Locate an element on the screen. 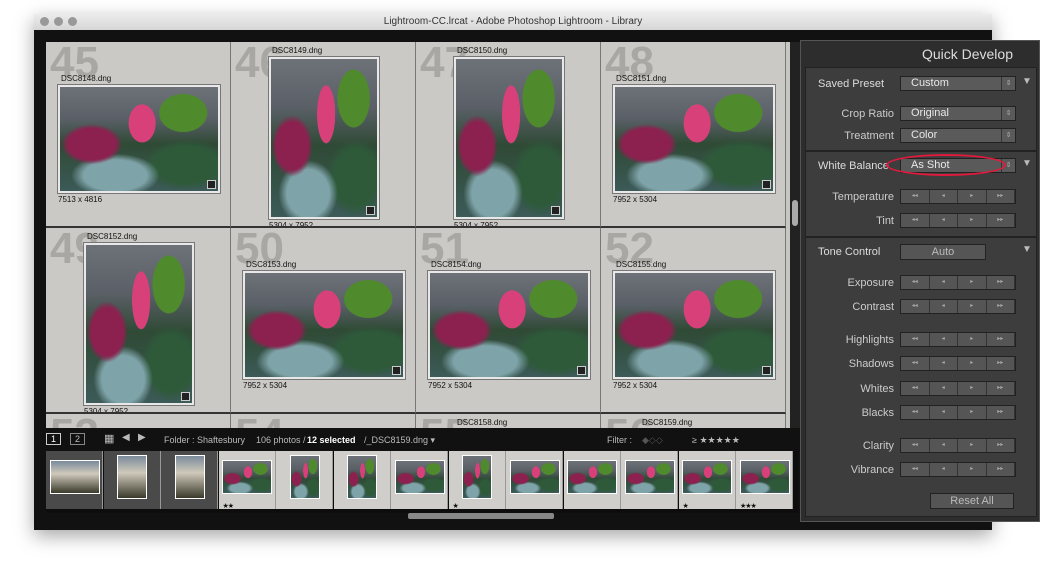 This screenshot has width=1040, height=580. grid-cell: 49 DSC8152.dng 5304 x 7952 is located at coordinates (138, 321).